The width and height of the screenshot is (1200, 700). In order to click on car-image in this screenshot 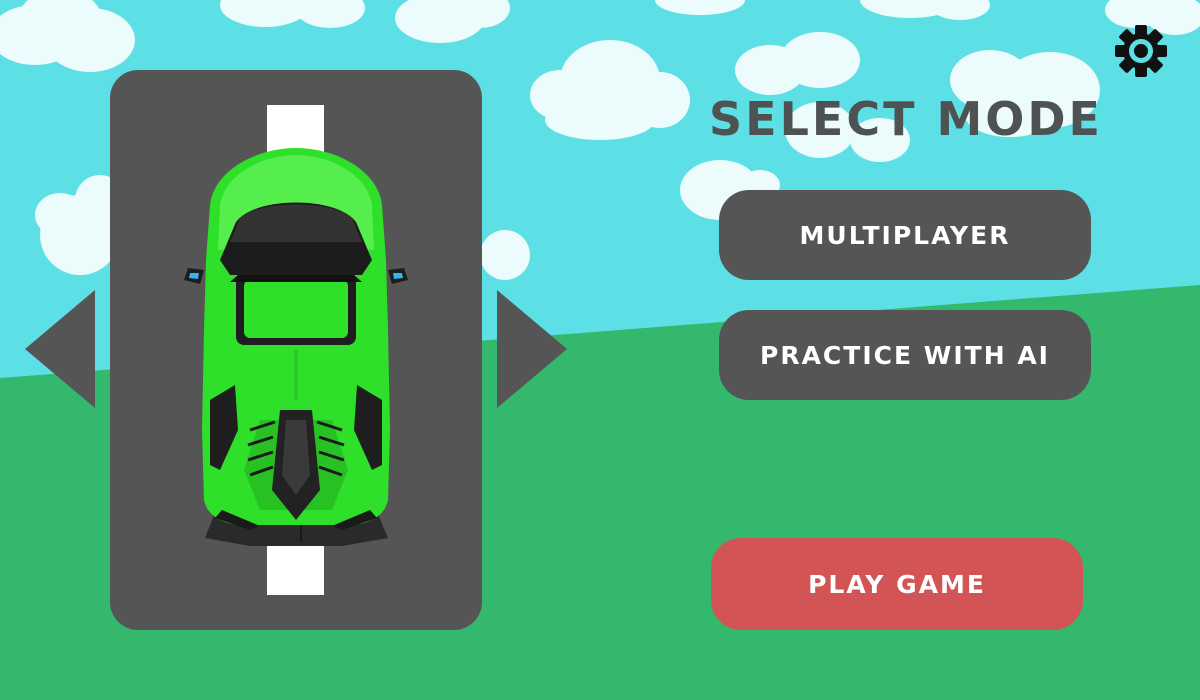, I will do `click(296, 350)`.